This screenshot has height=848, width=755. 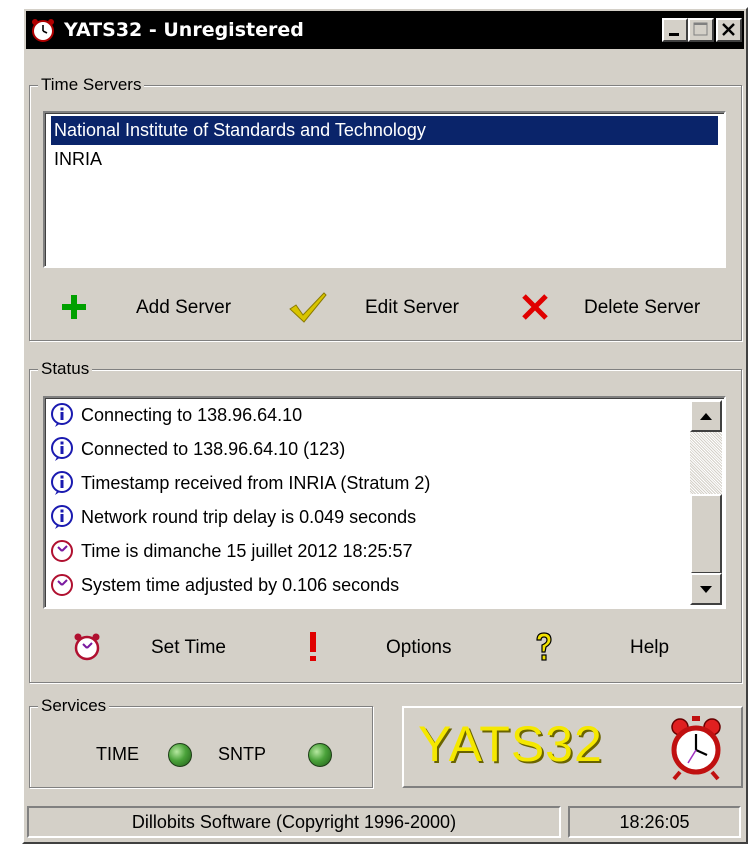 I want to click on scroll-down-button, so click(x=706, y=589).